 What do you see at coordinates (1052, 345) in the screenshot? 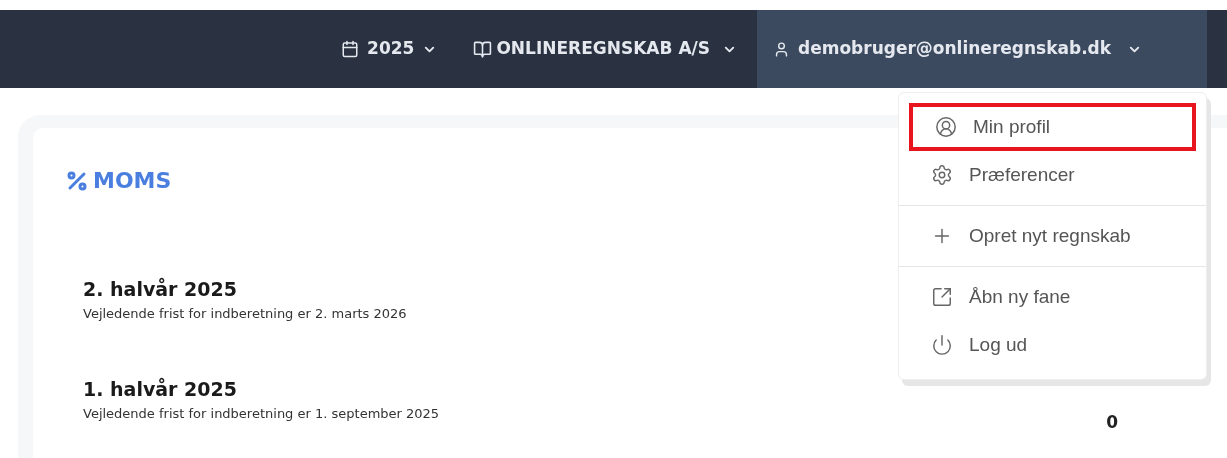
I see `menu-item: Log ud` at bounding box center [1052, 345].